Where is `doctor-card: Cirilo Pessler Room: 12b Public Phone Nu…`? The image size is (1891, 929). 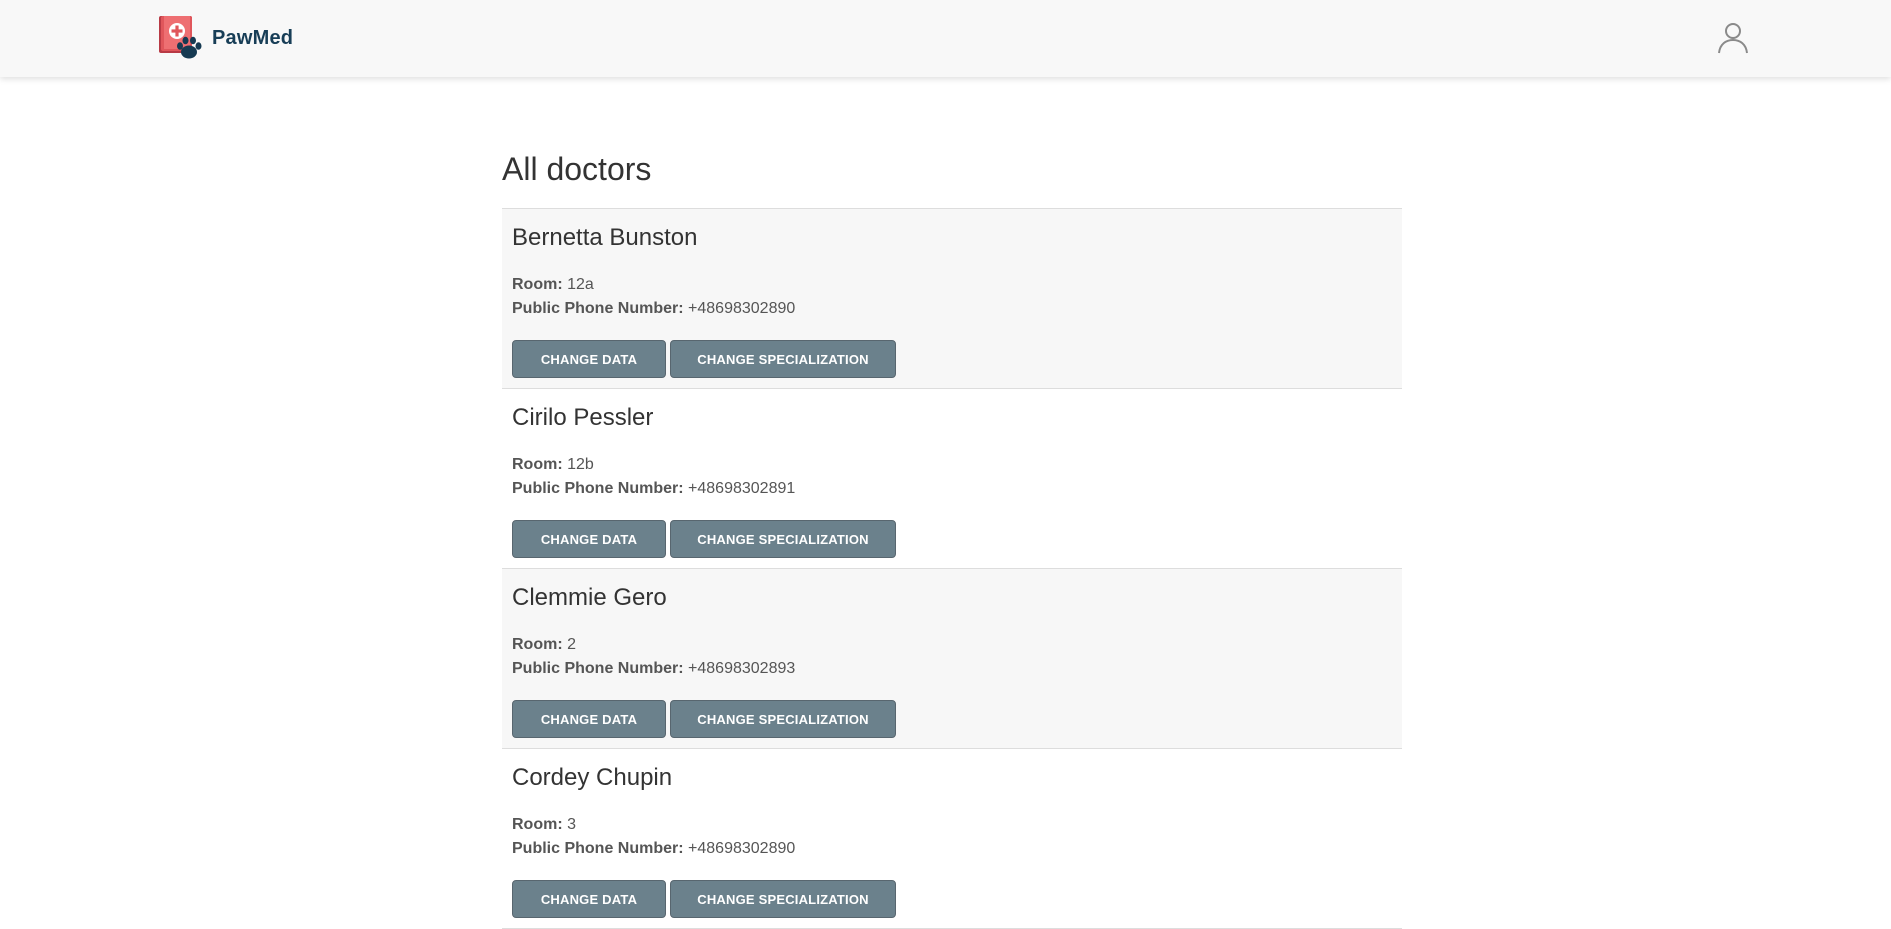 doctor-card: Cirilo Pessler Room: 12b Public Phone Nu… is located at coordinates (952, 479).